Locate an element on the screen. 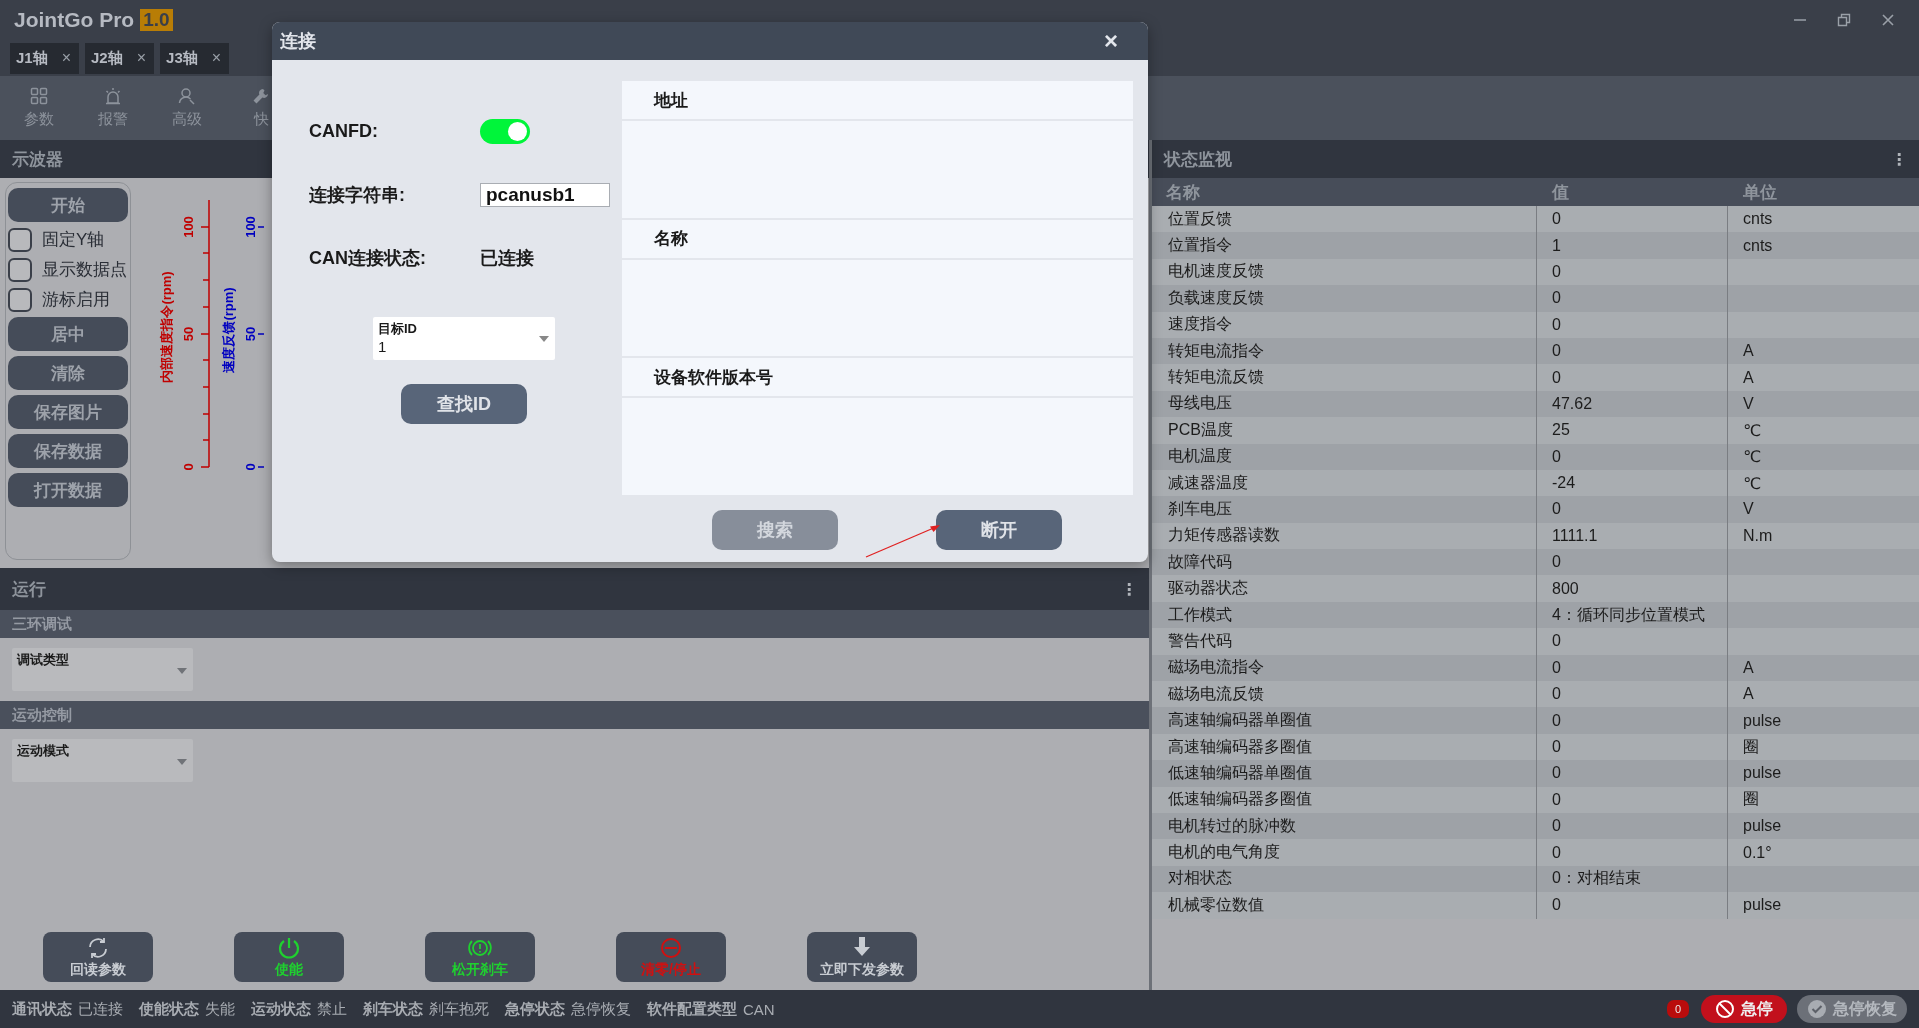  status-label: 急停状态 is located at coordinates (535, 1009).